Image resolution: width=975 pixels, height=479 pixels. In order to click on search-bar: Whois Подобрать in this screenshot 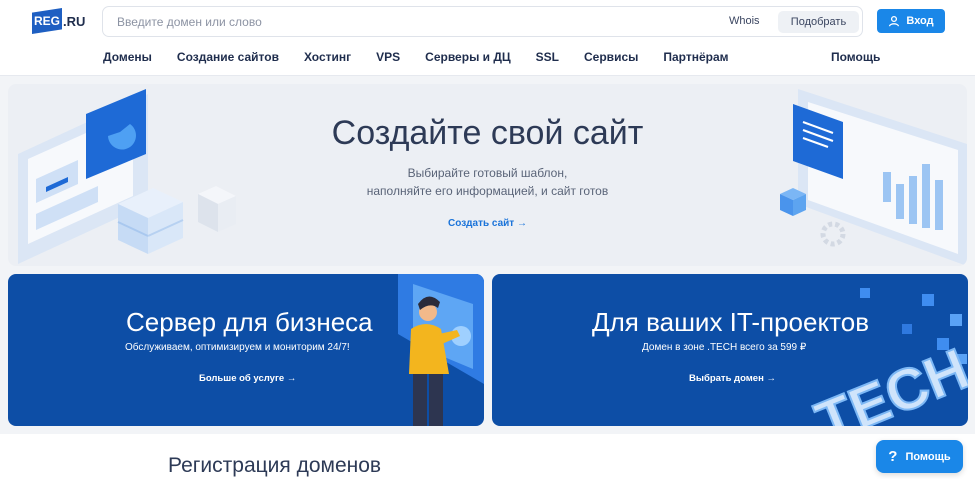, I will do `click(482, 21)`.